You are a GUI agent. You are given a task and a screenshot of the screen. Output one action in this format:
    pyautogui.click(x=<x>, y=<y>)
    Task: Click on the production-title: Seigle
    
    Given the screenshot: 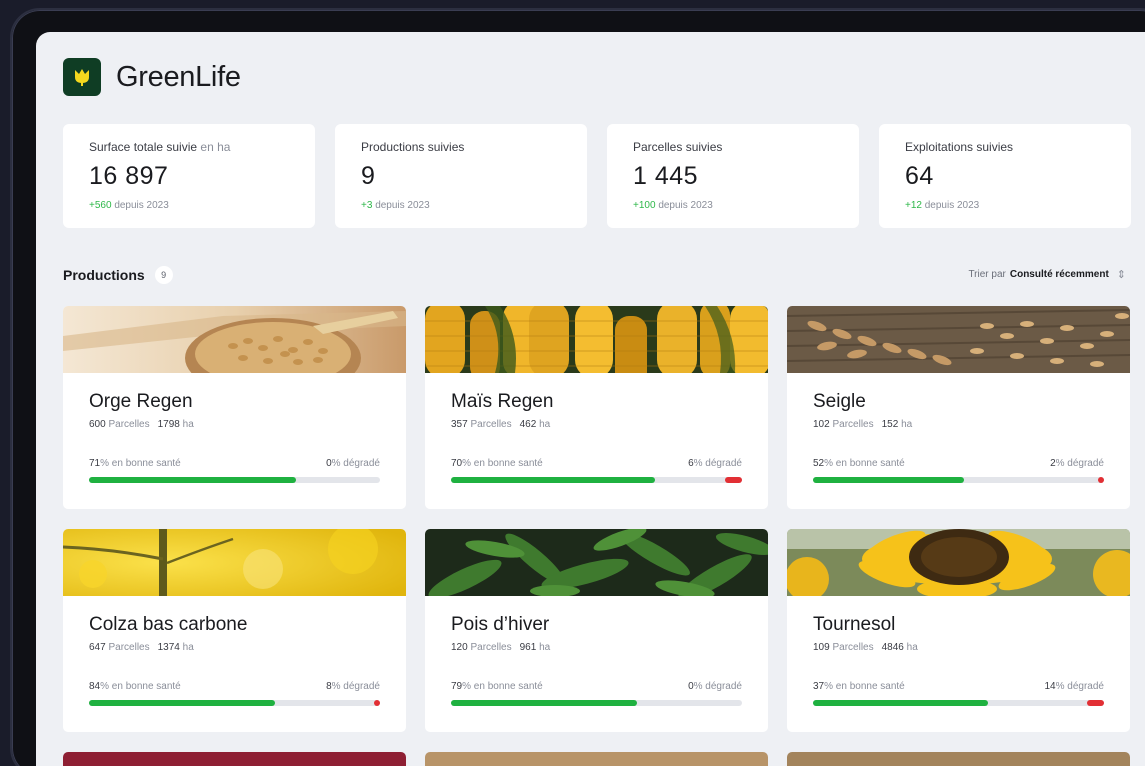 What is the action you would take?
    pyautogui.click(x=839, y=401)
    